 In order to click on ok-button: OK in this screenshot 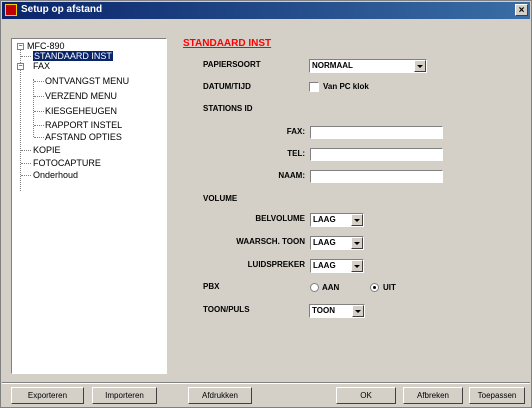, I will do `click(366, 395)`.